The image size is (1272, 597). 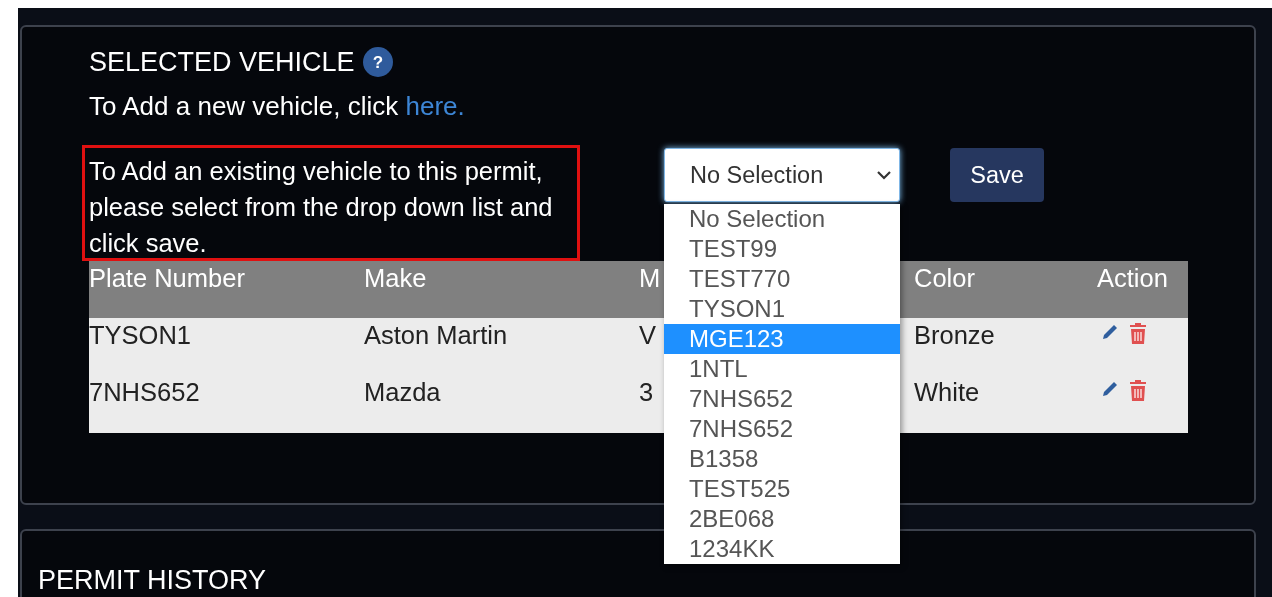 What do you see at coordinates (395, 278) in the screenshot?
I see `column-header: Make` at bounding box center [395, 278].